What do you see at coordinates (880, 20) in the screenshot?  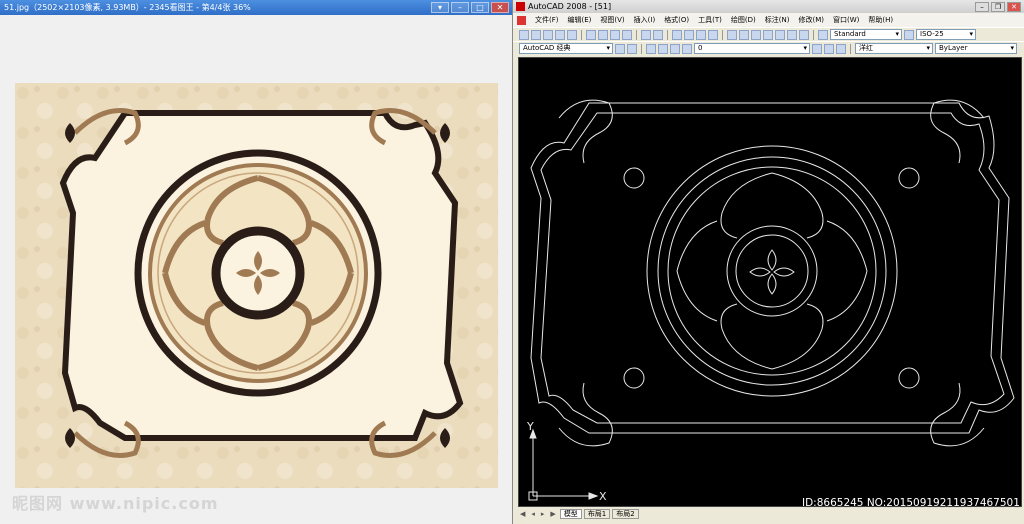 I see `menu-help: 帮助(H)` at bounding box center [880, 20].